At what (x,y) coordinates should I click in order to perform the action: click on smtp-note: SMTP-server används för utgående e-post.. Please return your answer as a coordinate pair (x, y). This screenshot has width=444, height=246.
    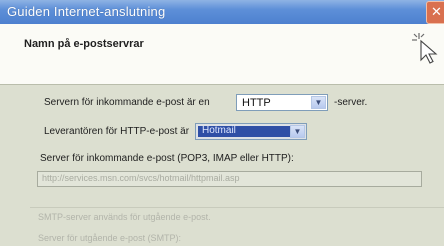
    Looking at the image, I should click on (124, 217).